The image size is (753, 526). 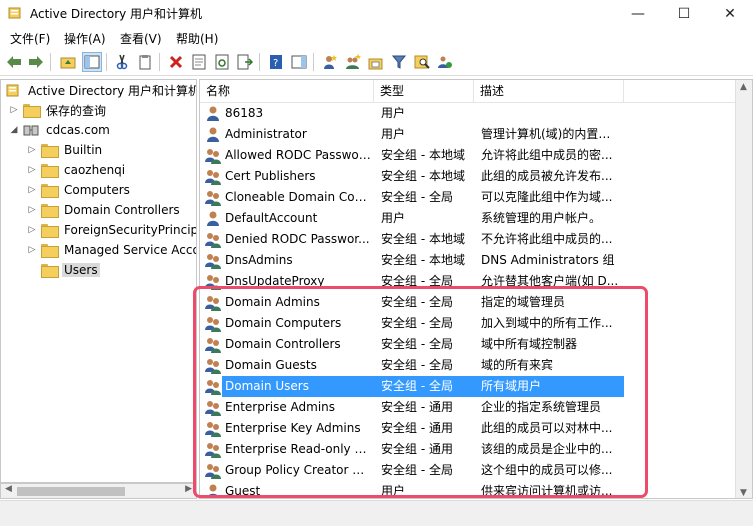 I want to click on tree-root-label: Active Directory 用户和计算机, so click(x=112, y=90).